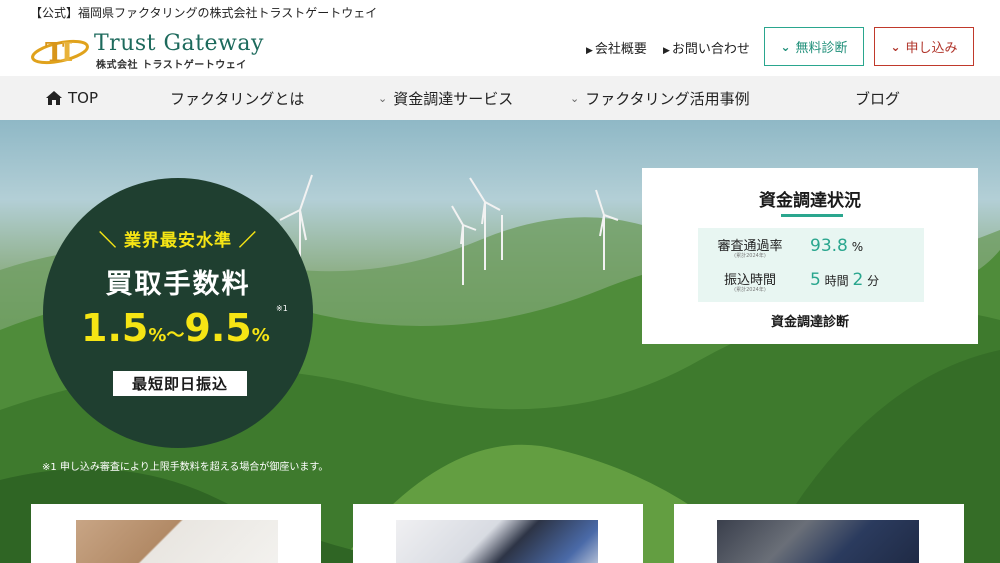 The width and height of the screenshot is (1000, 563). I want to click on apply-button: ⌄ 申し込み, so click(924, 46).